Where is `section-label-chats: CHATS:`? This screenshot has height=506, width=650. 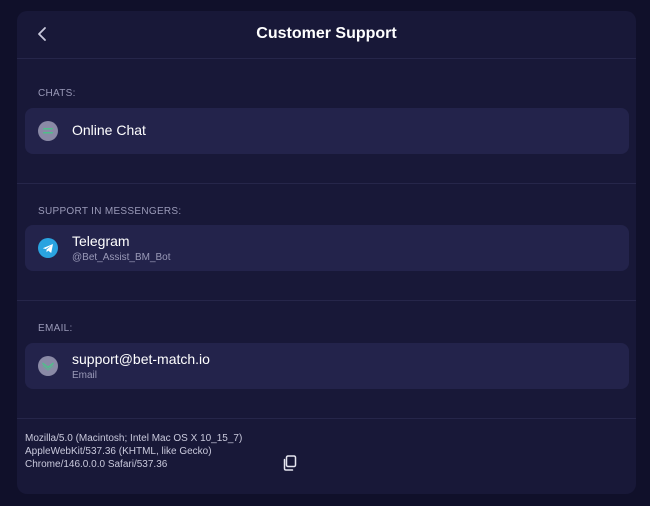 section-label-chats: CHATS: is located at coordinates (57, 93).